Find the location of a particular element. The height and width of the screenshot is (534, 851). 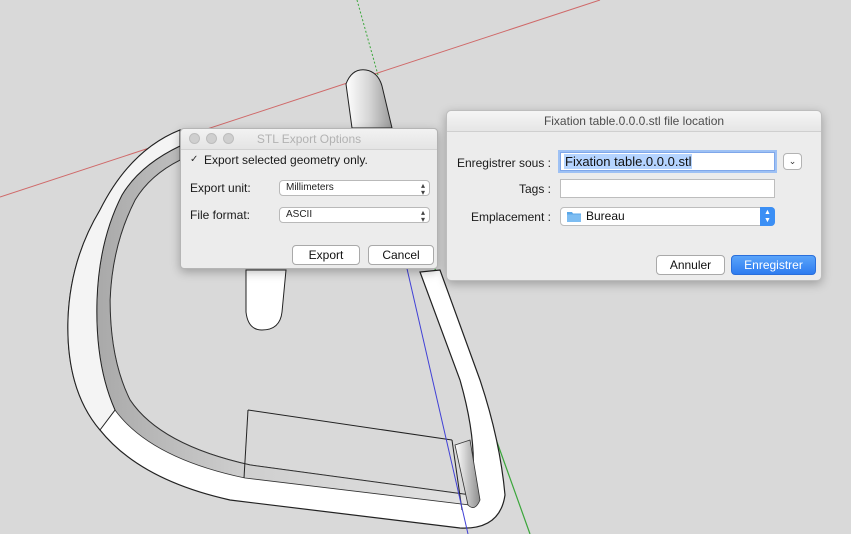

enregistrer-button: Enregistrer is located at coordinates (773, 265).